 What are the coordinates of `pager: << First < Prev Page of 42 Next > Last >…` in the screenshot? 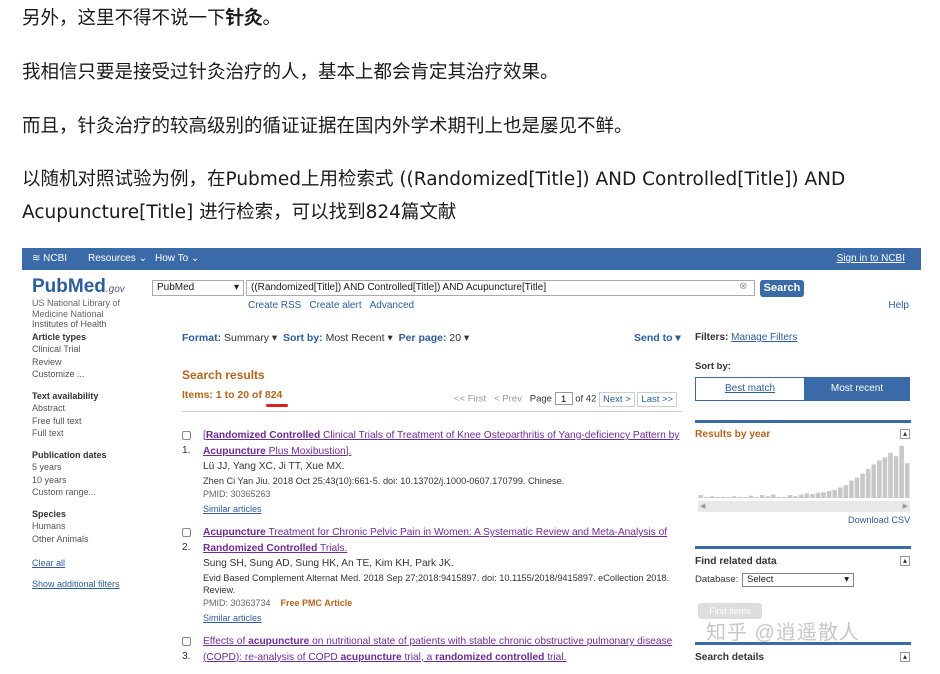 It's located at (566, 399).